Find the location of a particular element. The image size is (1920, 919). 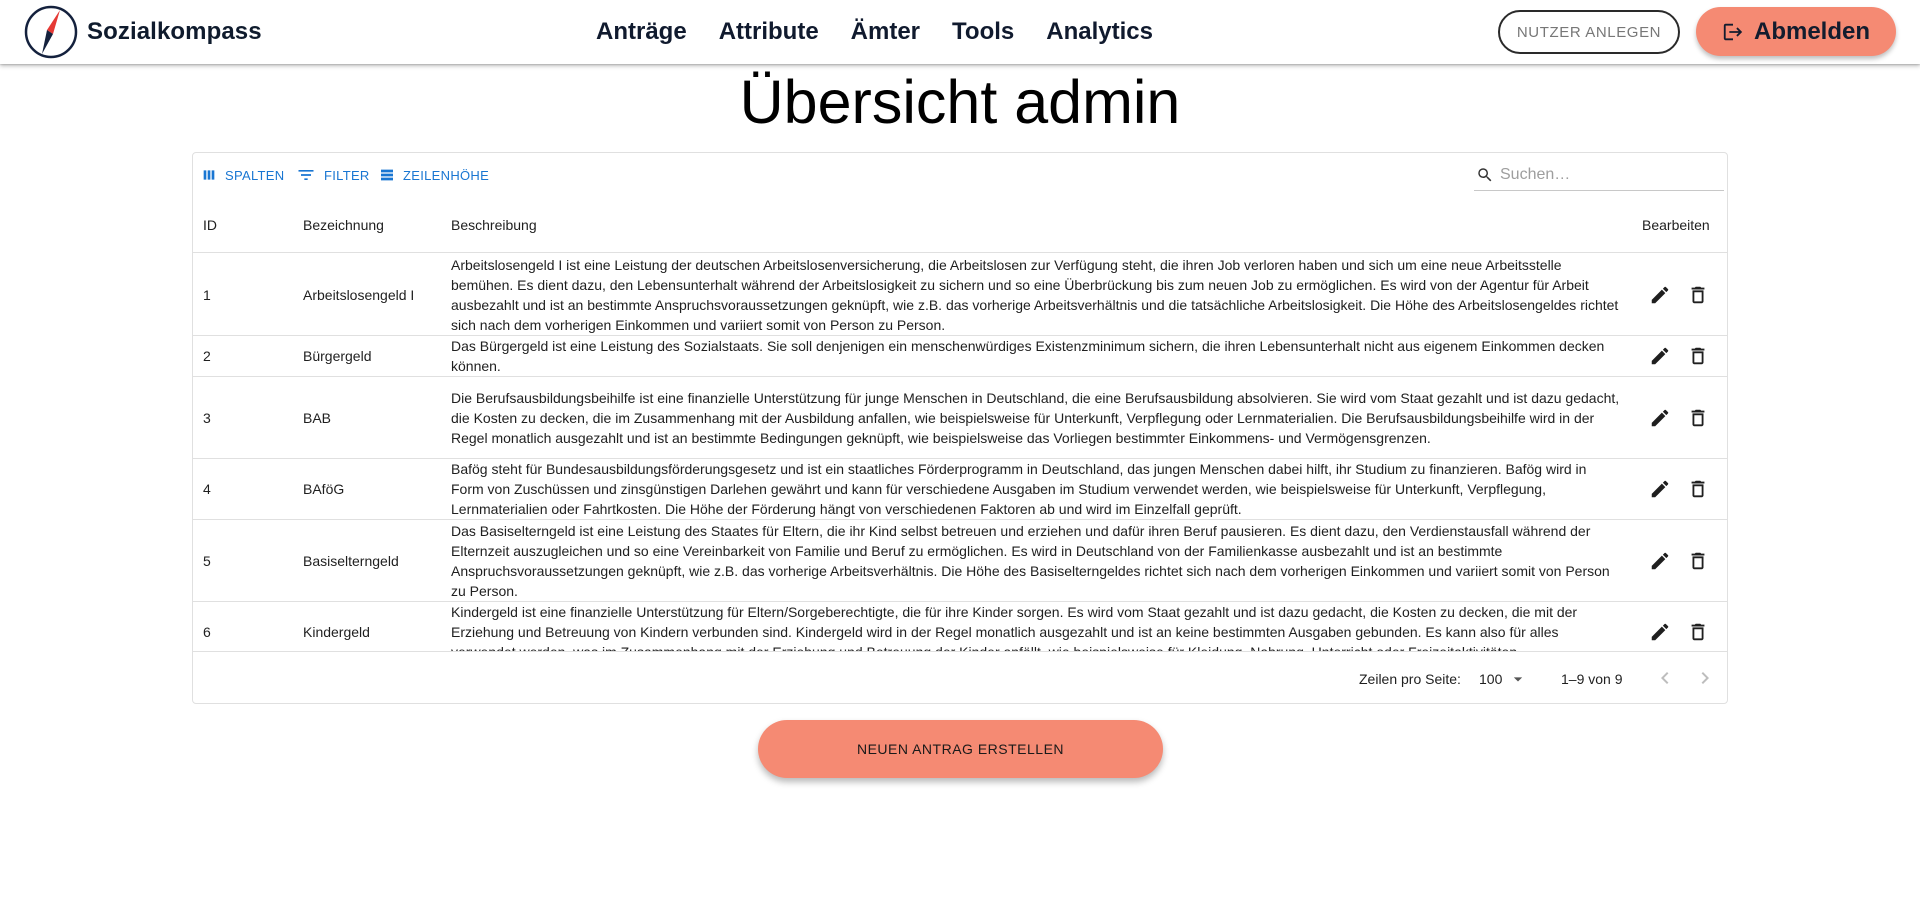

grid-toolbar: SPALTEN FILTER ZEILENHÖHE is located at coordinates (960, 175).